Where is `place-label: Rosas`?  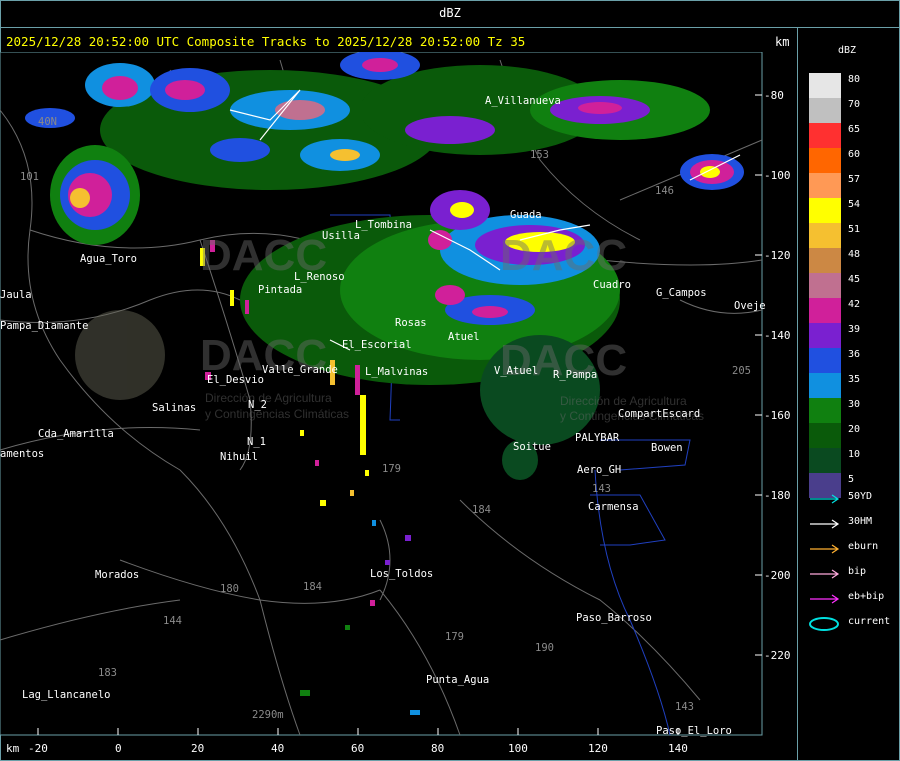
place-label: Rosas is located at coordinates (411, 323).